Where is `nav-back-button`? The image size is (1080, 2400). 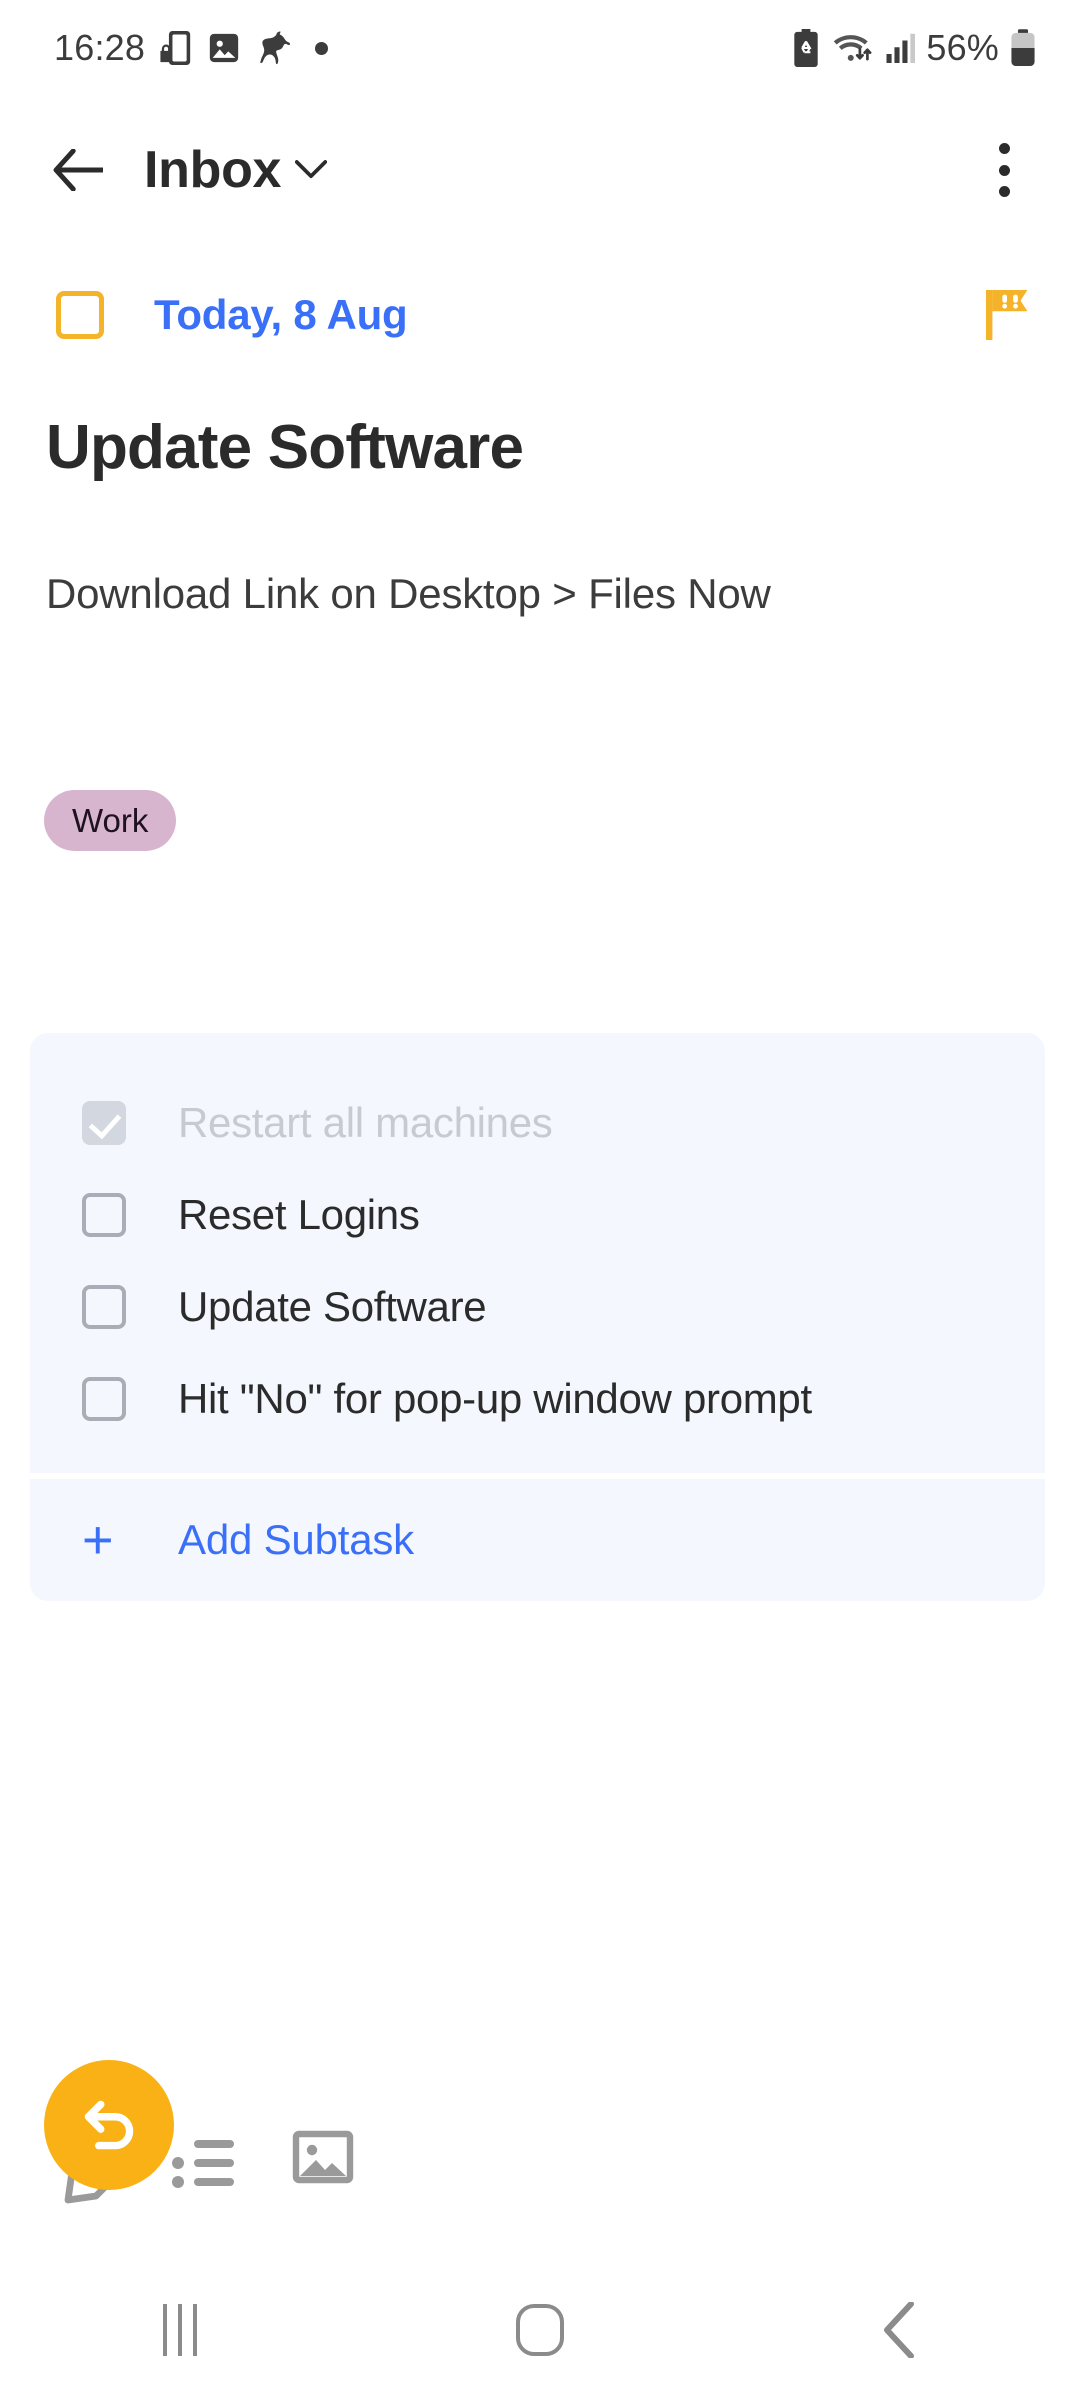 nav-back-button is located at coordinates (900, 2330).